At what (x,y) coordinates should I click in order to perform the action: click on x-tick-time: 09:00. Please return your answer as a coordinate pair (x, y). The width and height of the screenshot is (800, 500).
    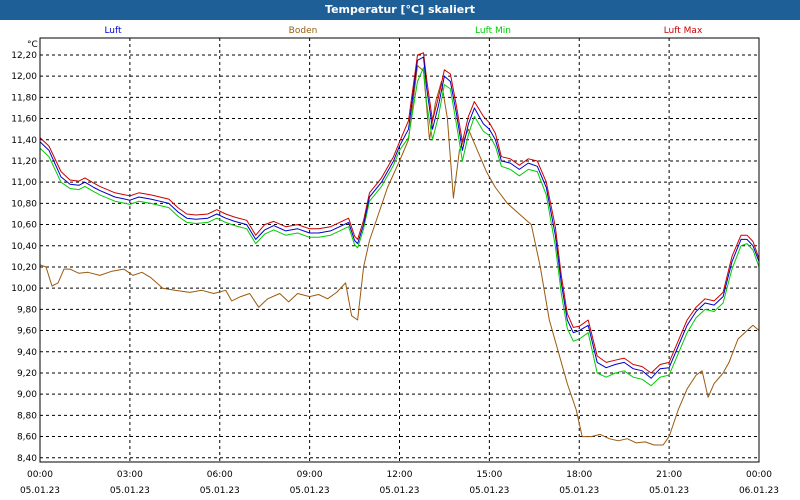
    Looking at the image, I should click on (310, 475).